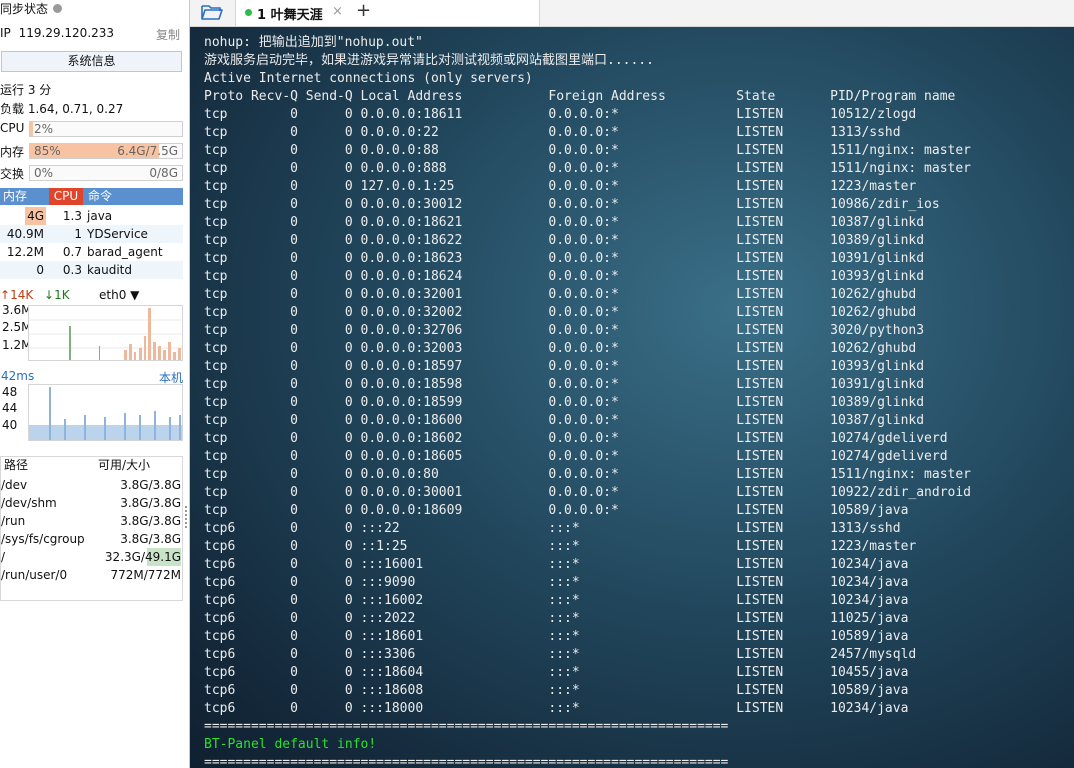  What do you see at coordinates (100, 216) in the screenshot?
I see `process-cmd: java` at bounding box center [100, 216].